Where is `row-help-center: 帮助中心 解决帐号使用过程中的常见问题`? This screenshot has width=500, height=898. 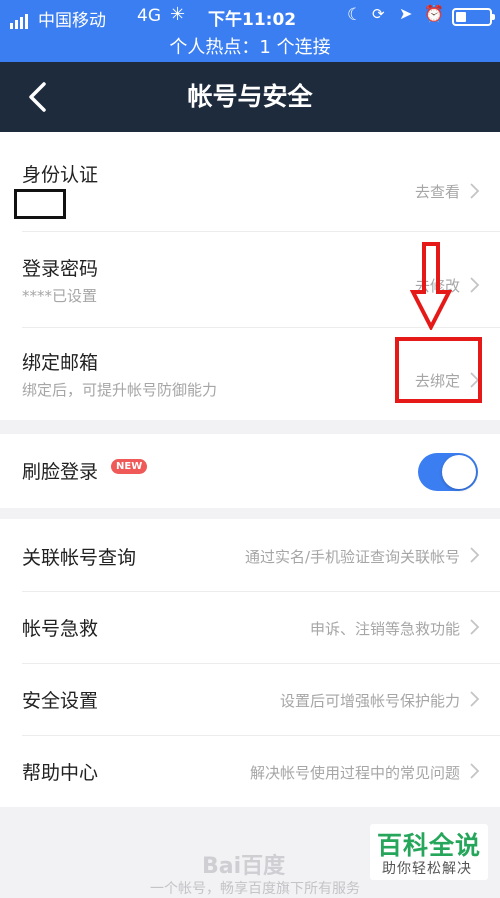
row-help-center: 帮助中心 解决帐号使用过程中的常见问题 is located at coordinates (250, 771).